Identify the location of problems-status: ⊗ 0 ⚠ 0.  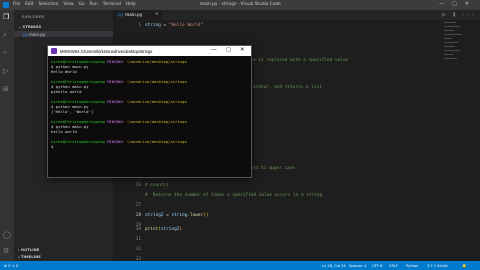
(11, 266).